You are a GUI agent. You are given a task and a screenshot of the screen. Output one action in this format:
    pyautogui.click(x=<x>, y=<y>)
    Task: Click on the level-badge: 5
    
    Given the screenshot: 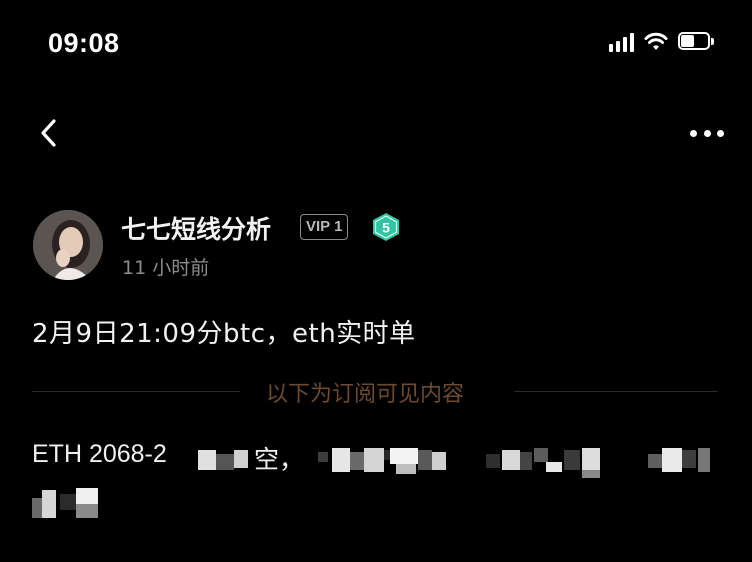 What is the action you would take?
    pyautogui.click(x=386, y=227)
    